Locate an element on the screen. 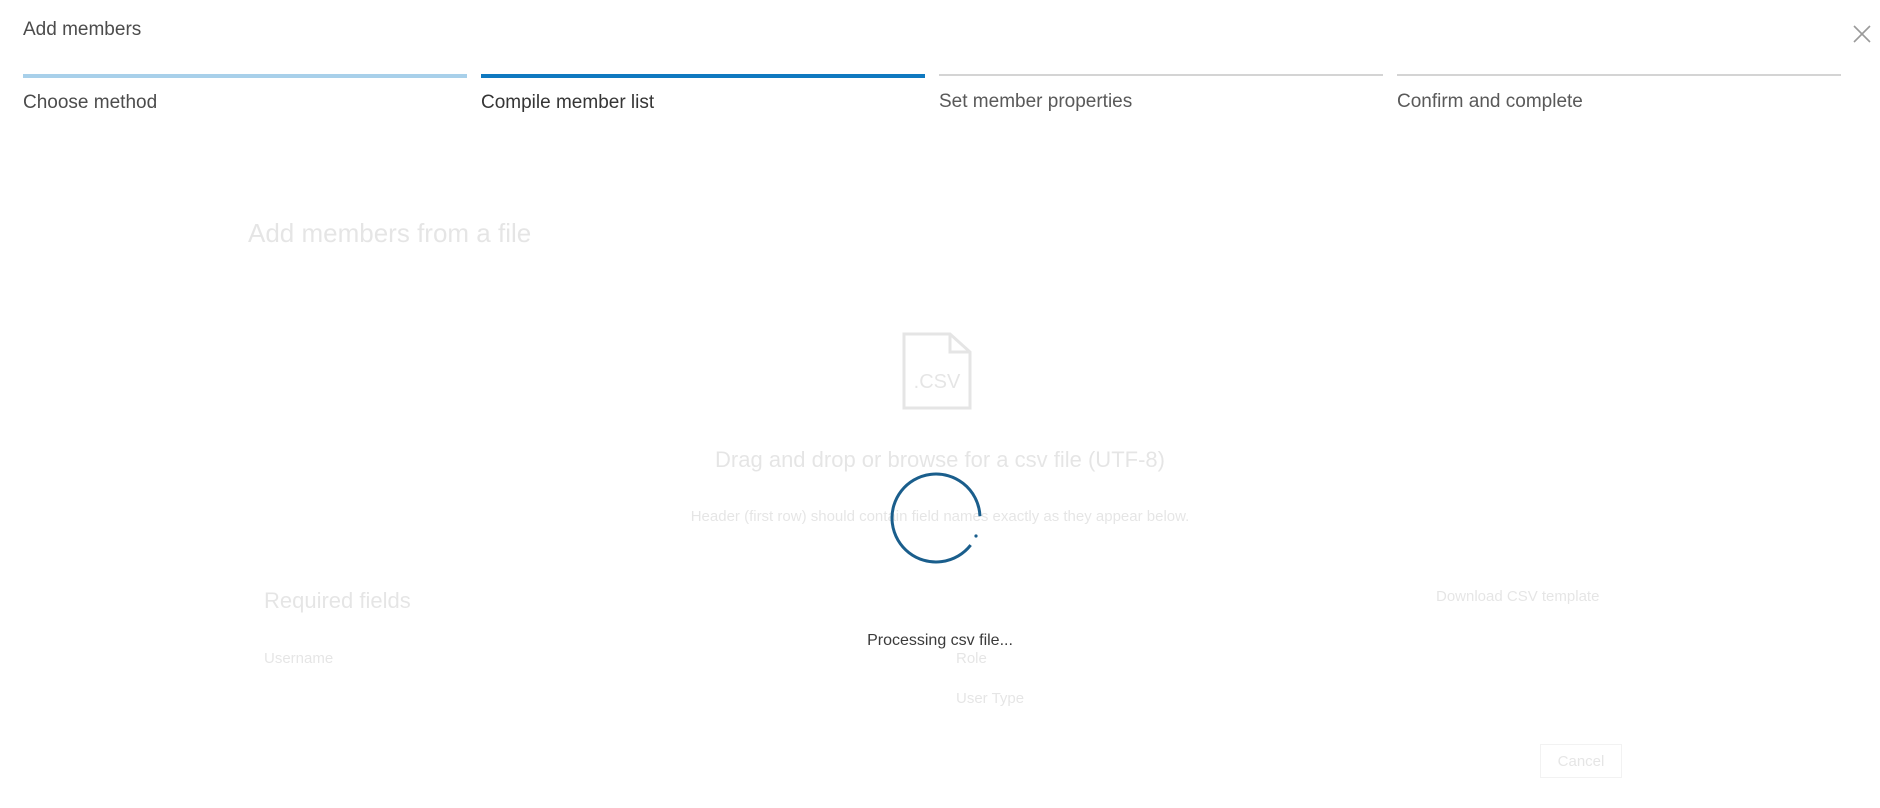 The width and height of the screenshot is (1880, 808). required-fields-heading: Required fields is located at coordinates (337, 600).